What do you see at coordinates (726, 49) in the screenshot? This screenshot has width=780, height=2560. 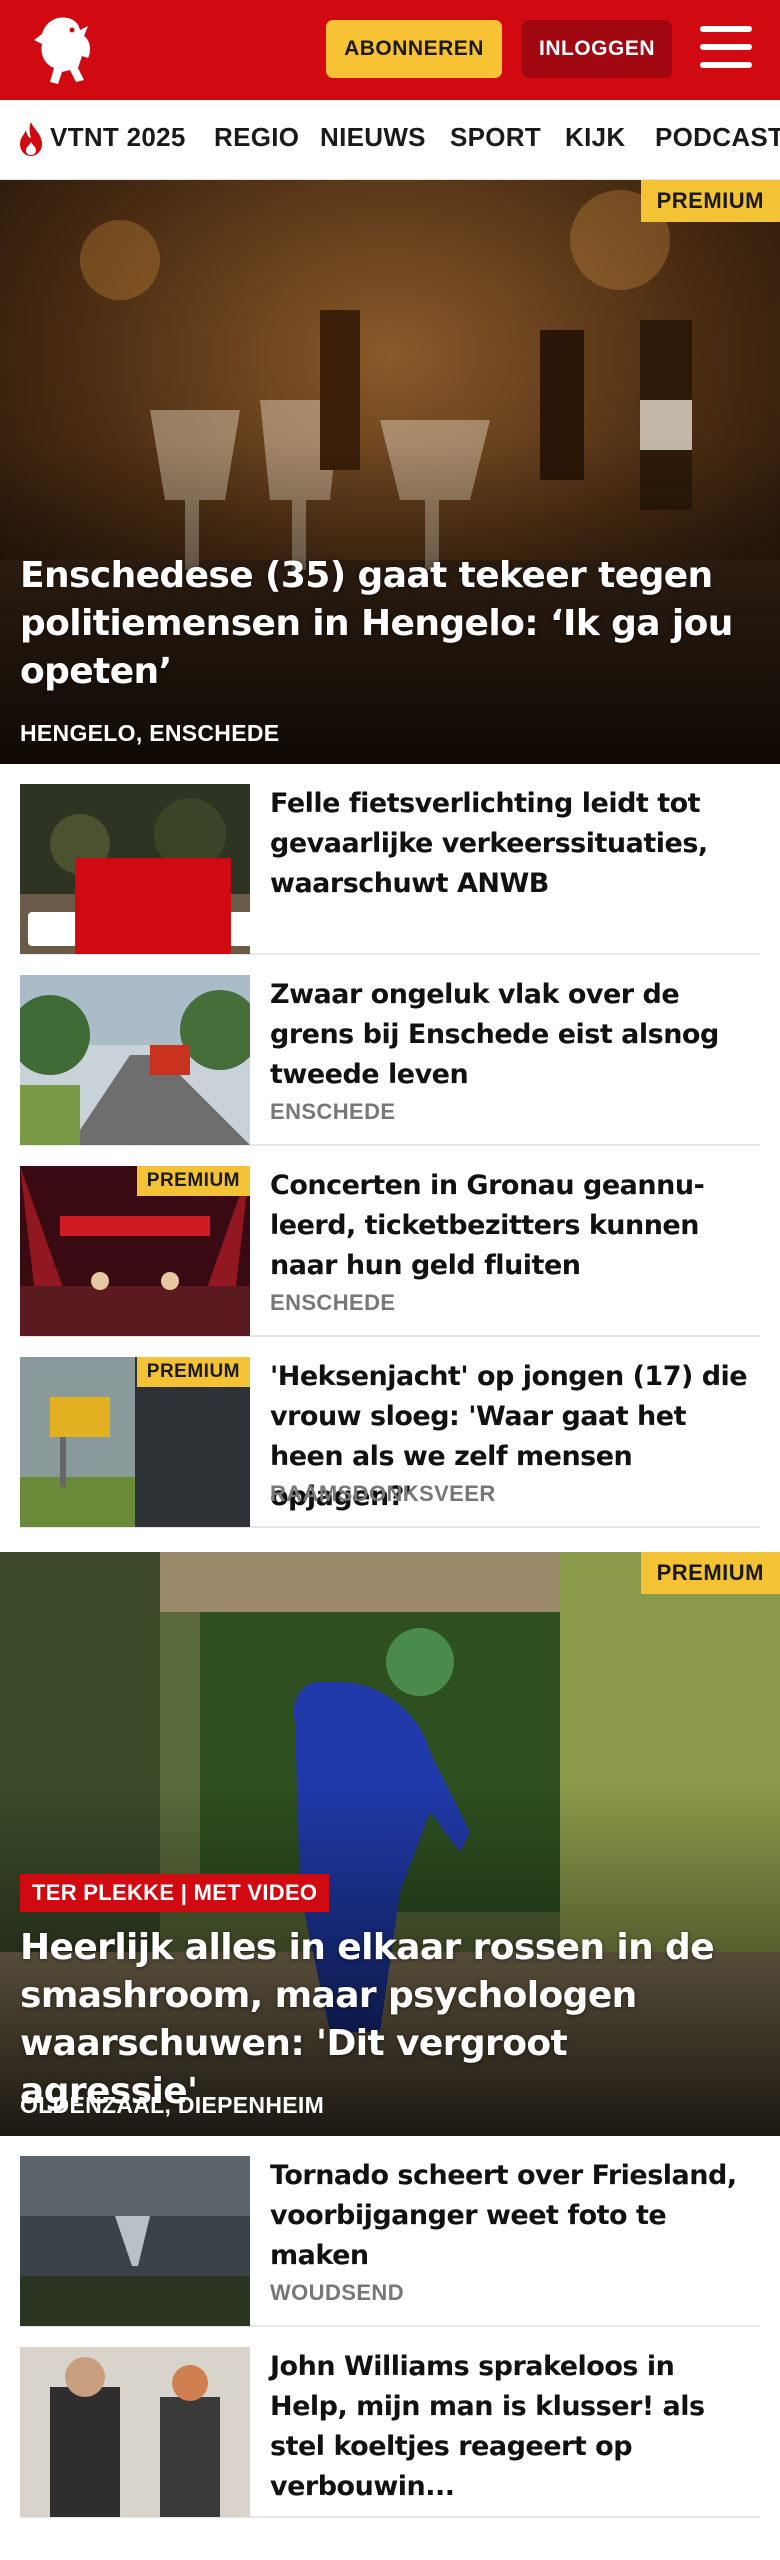 I see `menu-icon` at bounding box center [726, 49].